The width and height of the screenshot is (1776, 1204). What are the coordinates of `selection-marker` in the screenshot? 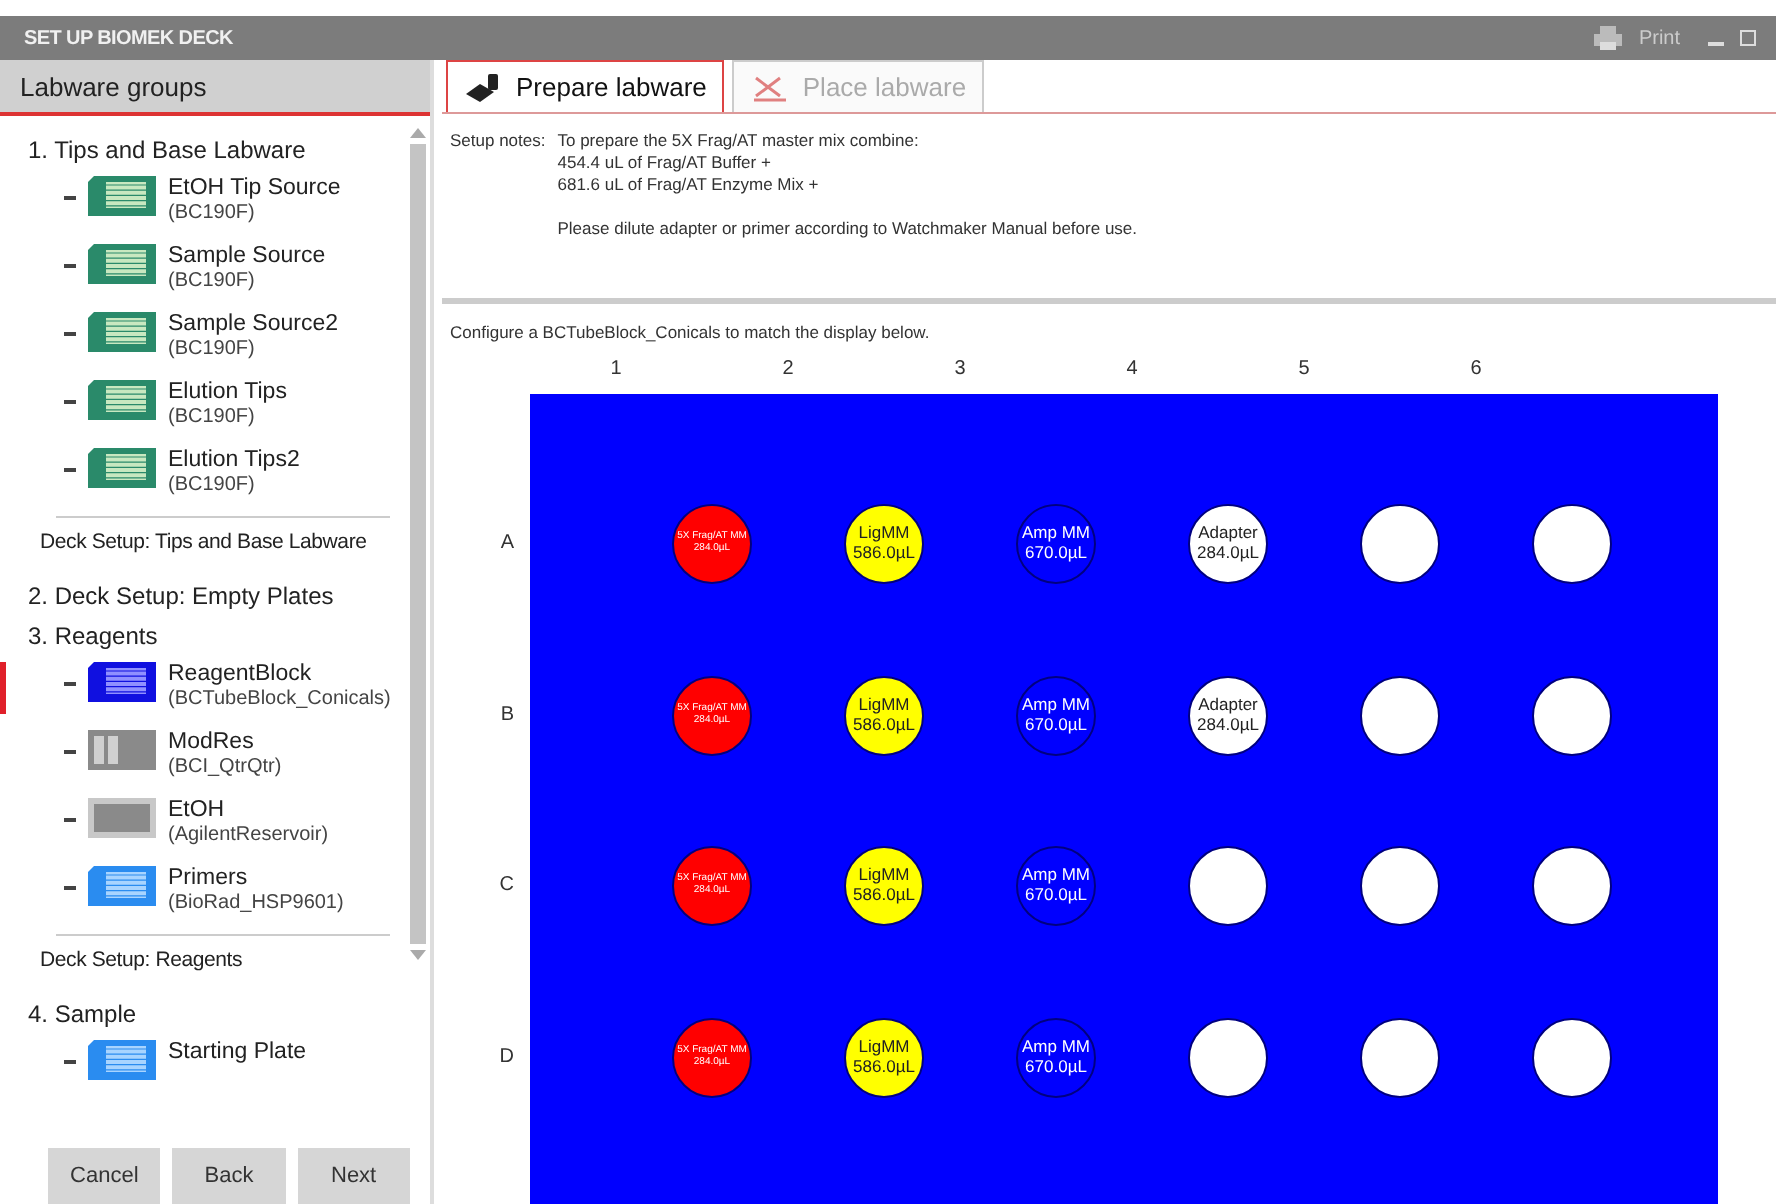 It's located at (3, 688).